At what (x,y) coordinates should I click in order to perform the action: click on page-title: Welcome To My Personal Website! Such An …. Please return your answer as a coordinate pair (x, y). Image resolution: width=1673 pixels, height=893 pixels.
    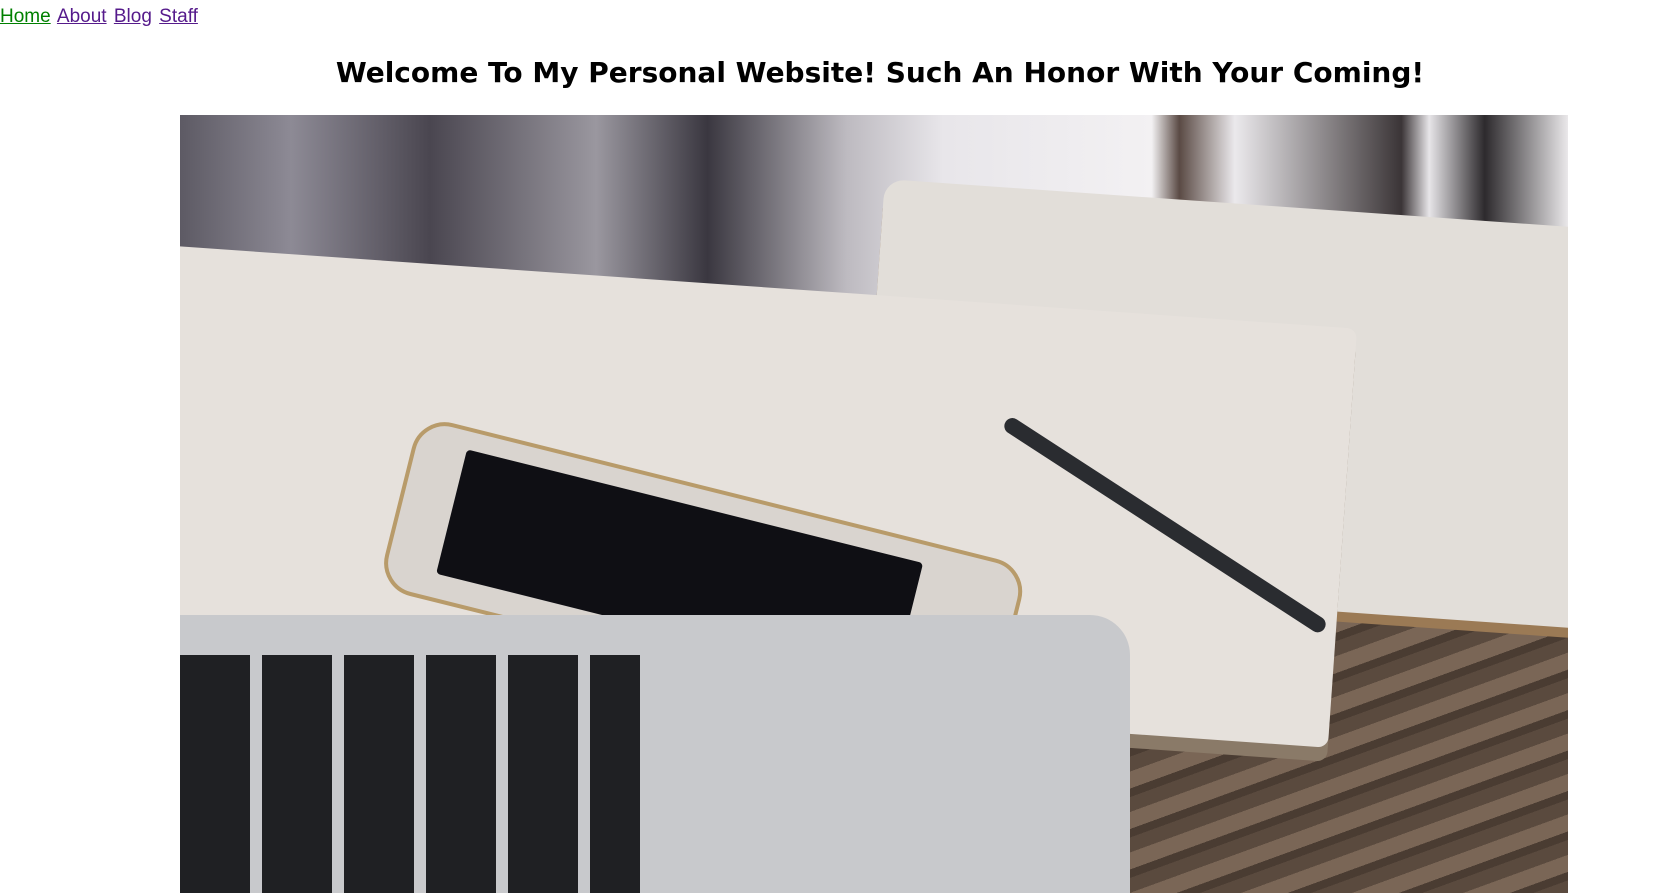
    Looking at the image, I should click on (880, 72).